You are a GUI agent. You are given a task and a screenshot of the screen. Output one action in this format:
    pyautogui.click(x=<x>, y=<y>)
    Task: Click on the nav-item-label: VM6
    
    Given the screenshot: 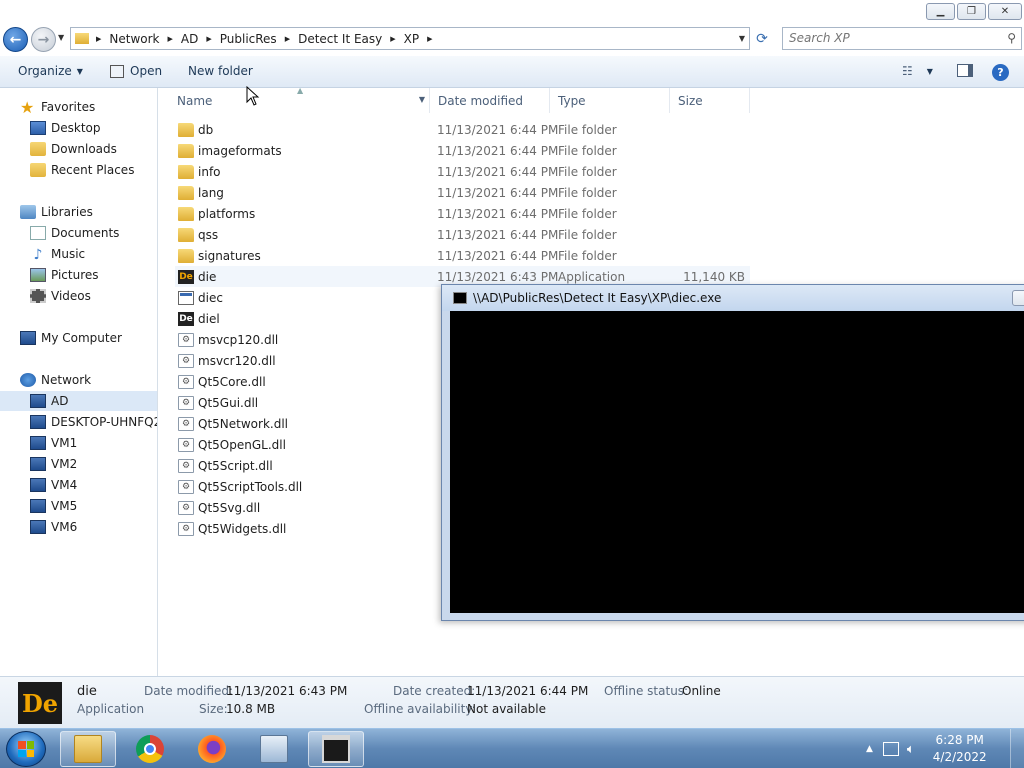 What is the action you would take?
    pyautogui.click(x=64, y=527)
    